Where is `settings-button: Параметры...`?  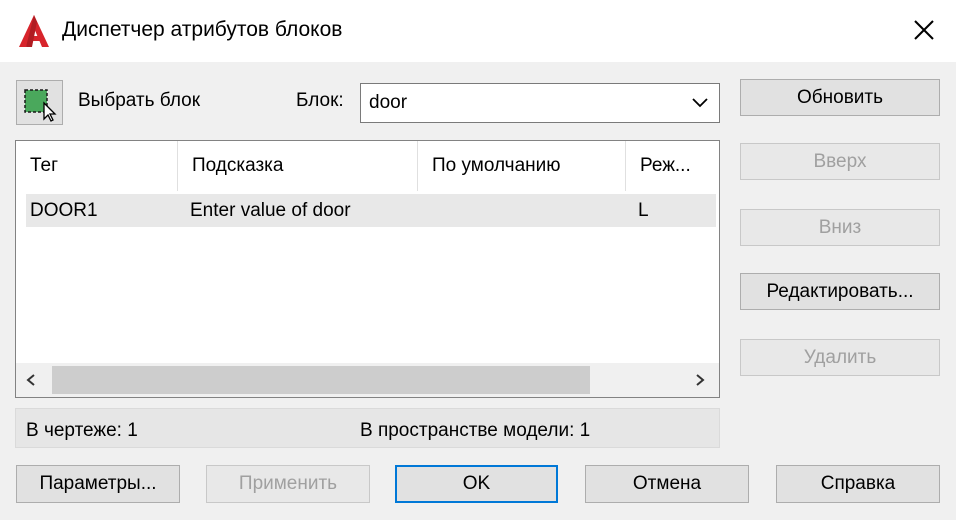
settings-button: Параметры... is located at coordinates (98, 484).